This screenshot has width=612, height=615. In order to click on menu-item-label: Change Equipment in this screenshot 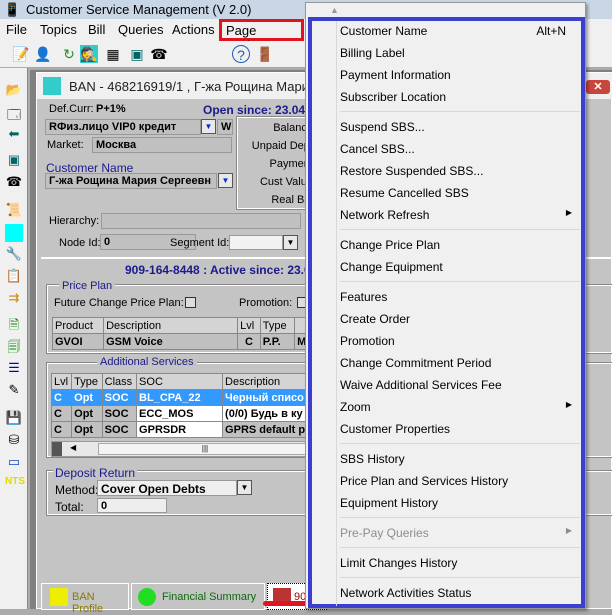, I will do `click(391, 267)`.